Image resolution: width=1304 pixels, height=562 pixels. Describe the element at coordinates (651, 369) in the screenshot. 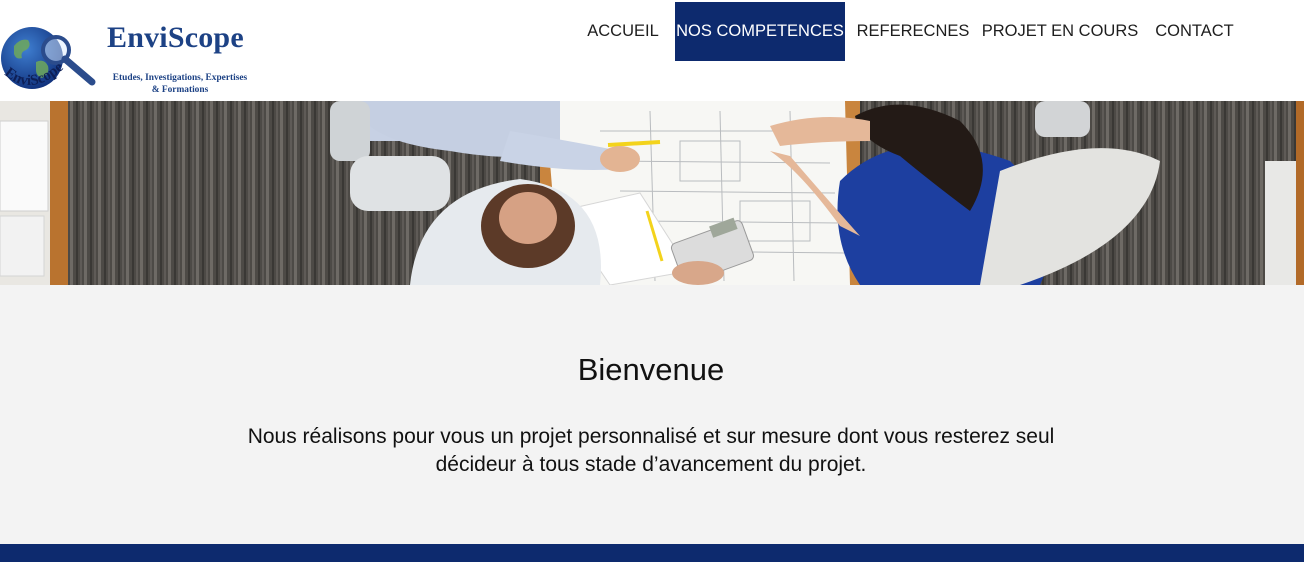

I see `welcome-title: Bienvenue` at that location.